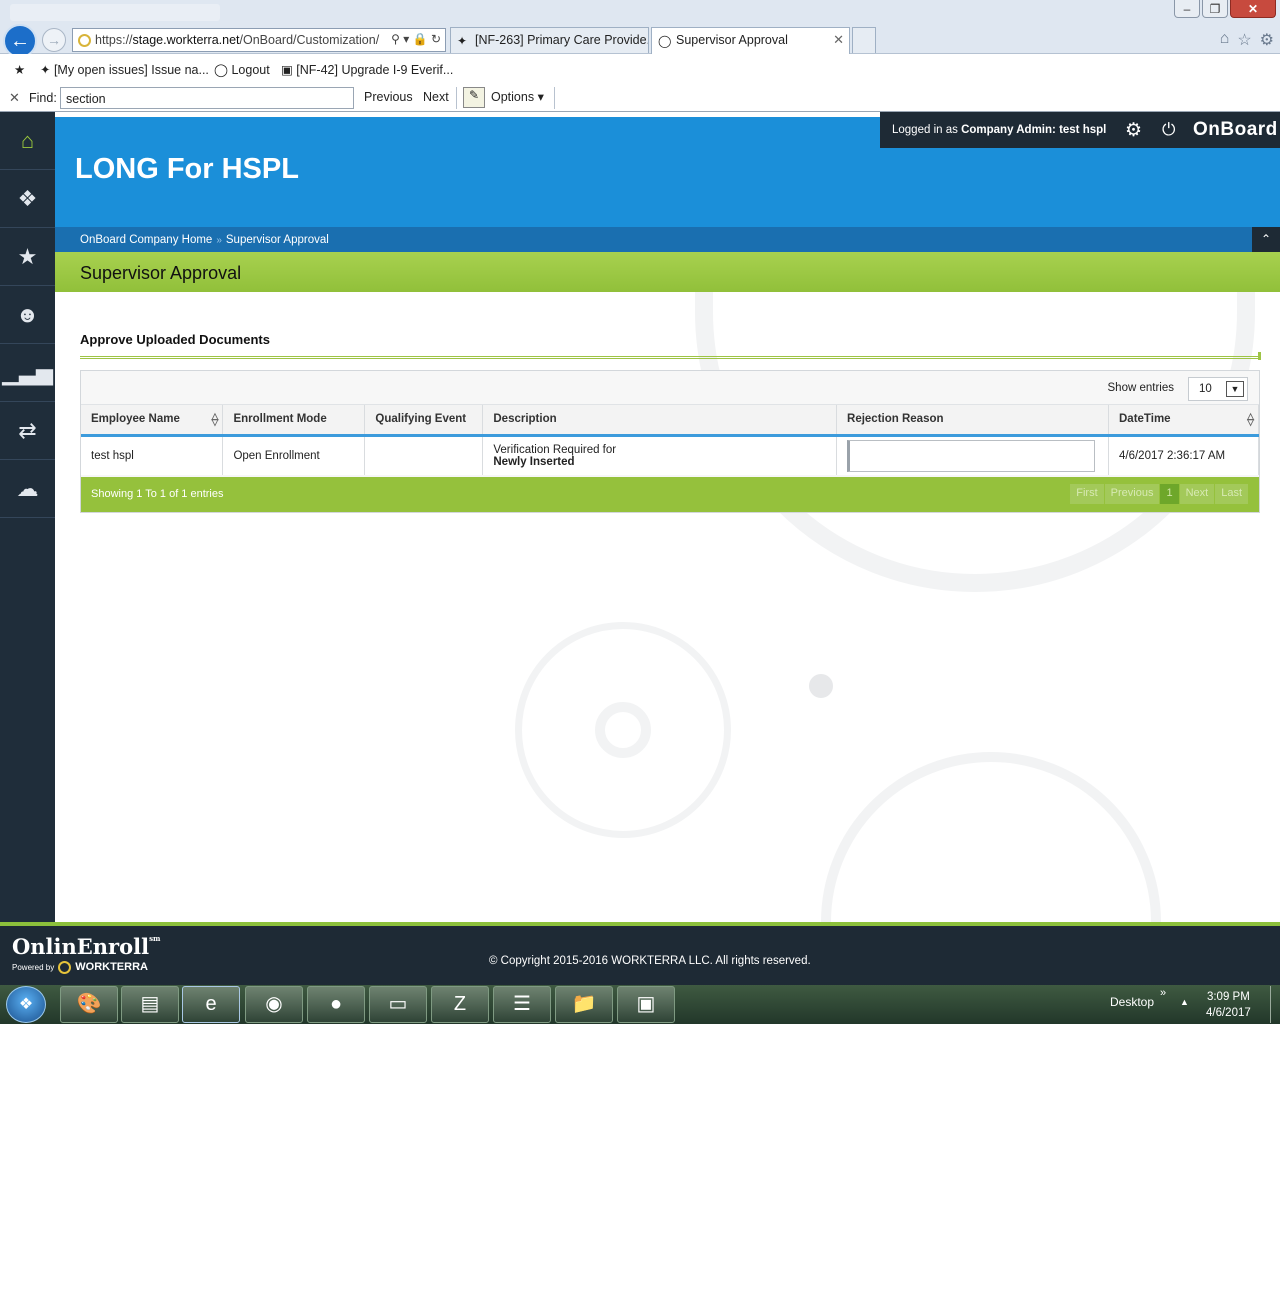 The width and height of the screenshot is (1280, 1294). Describe the element at coordinates (864, 40) in the screenshot. I see `new-tab-button` at that location.